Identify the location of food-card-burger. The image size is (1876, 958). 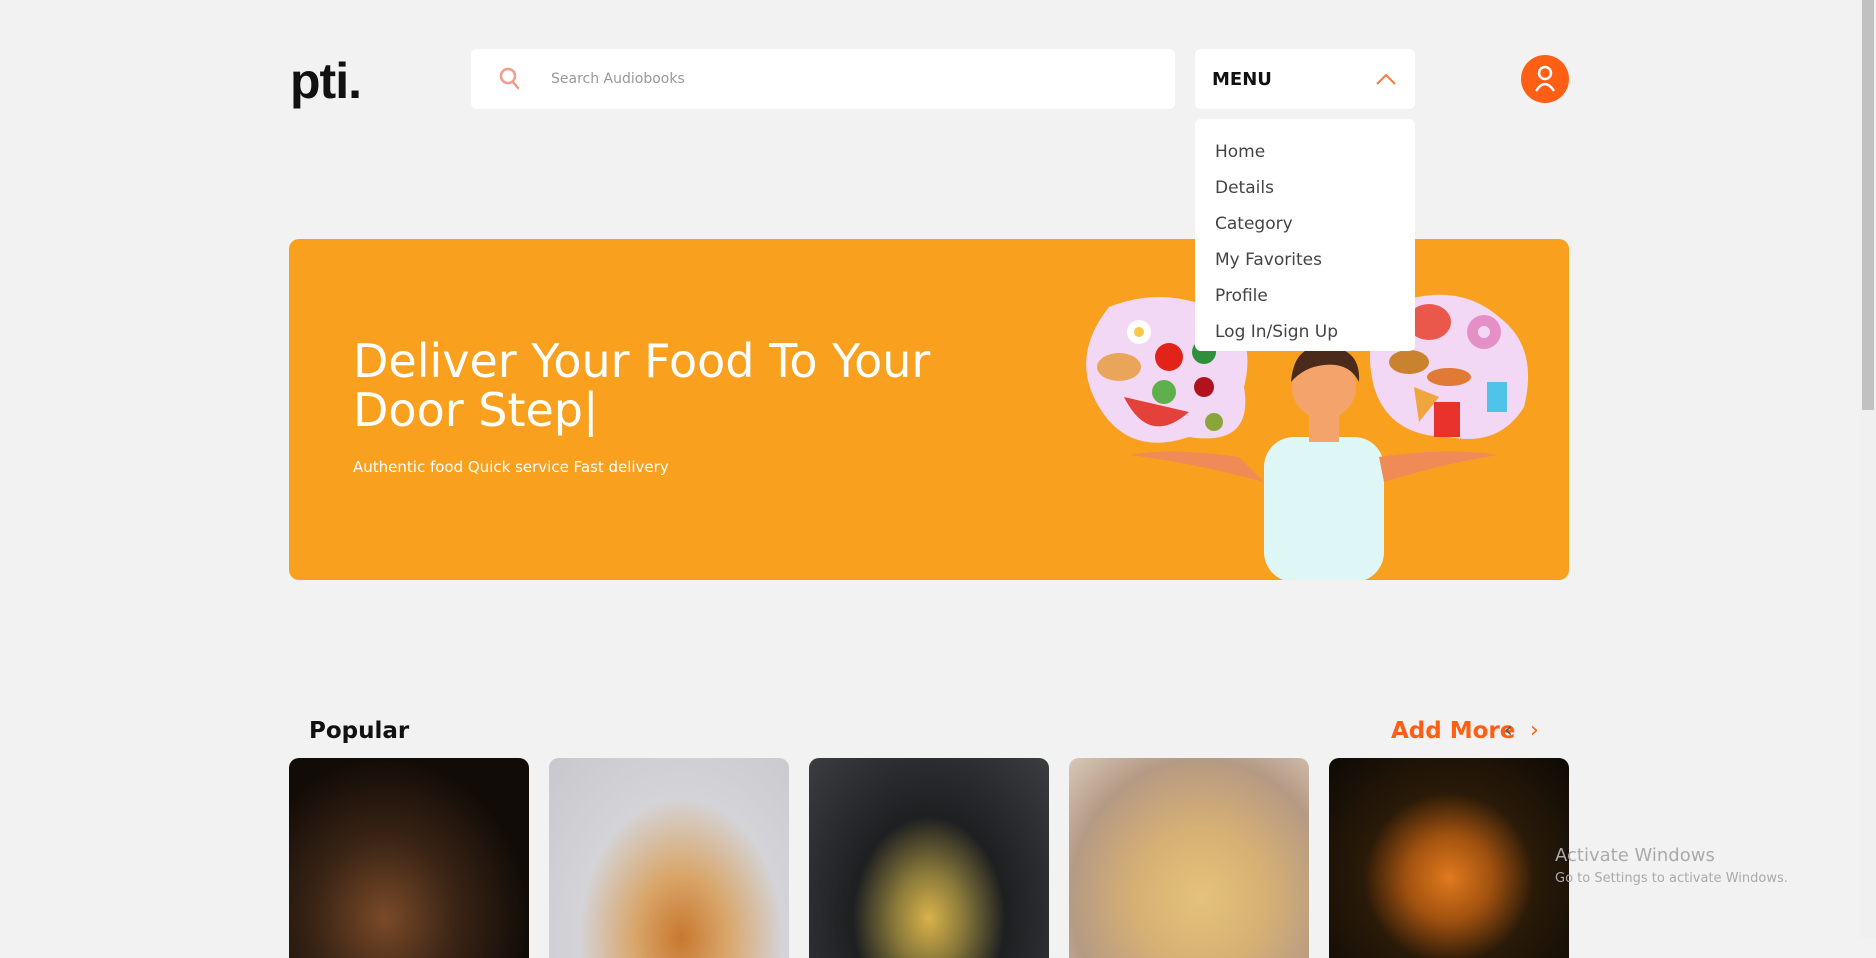
(1449, 858).